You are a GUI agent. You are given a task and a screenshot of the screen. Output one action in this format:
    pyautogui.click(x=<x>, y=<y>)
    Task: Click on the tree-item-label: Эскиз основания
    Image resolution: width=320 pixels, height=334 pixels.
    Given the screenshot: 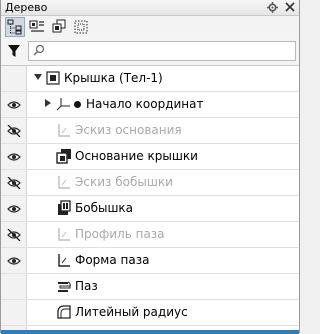 What is the action you would take?
    pyautogui.click(x=128, y=130)
    